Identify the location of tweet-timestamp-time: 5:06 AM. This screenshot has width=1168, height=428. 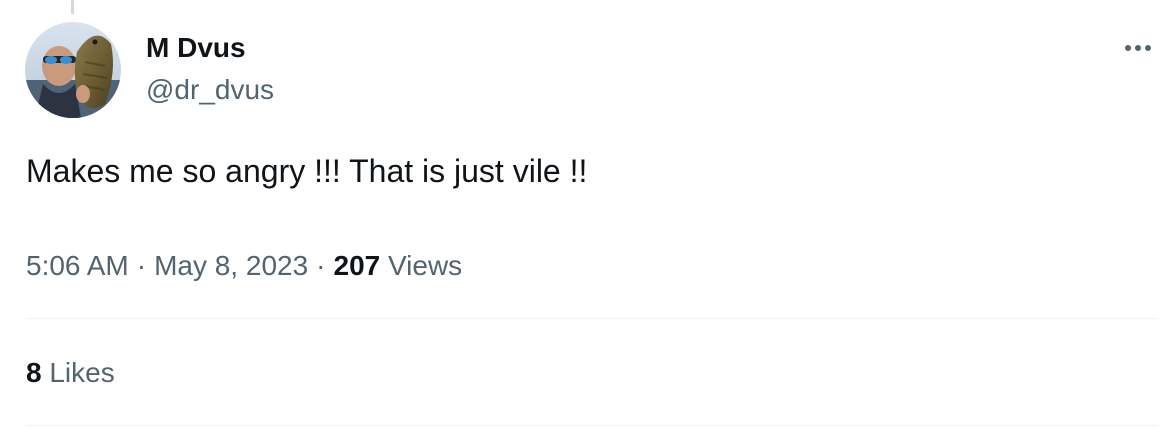
(77, 265).